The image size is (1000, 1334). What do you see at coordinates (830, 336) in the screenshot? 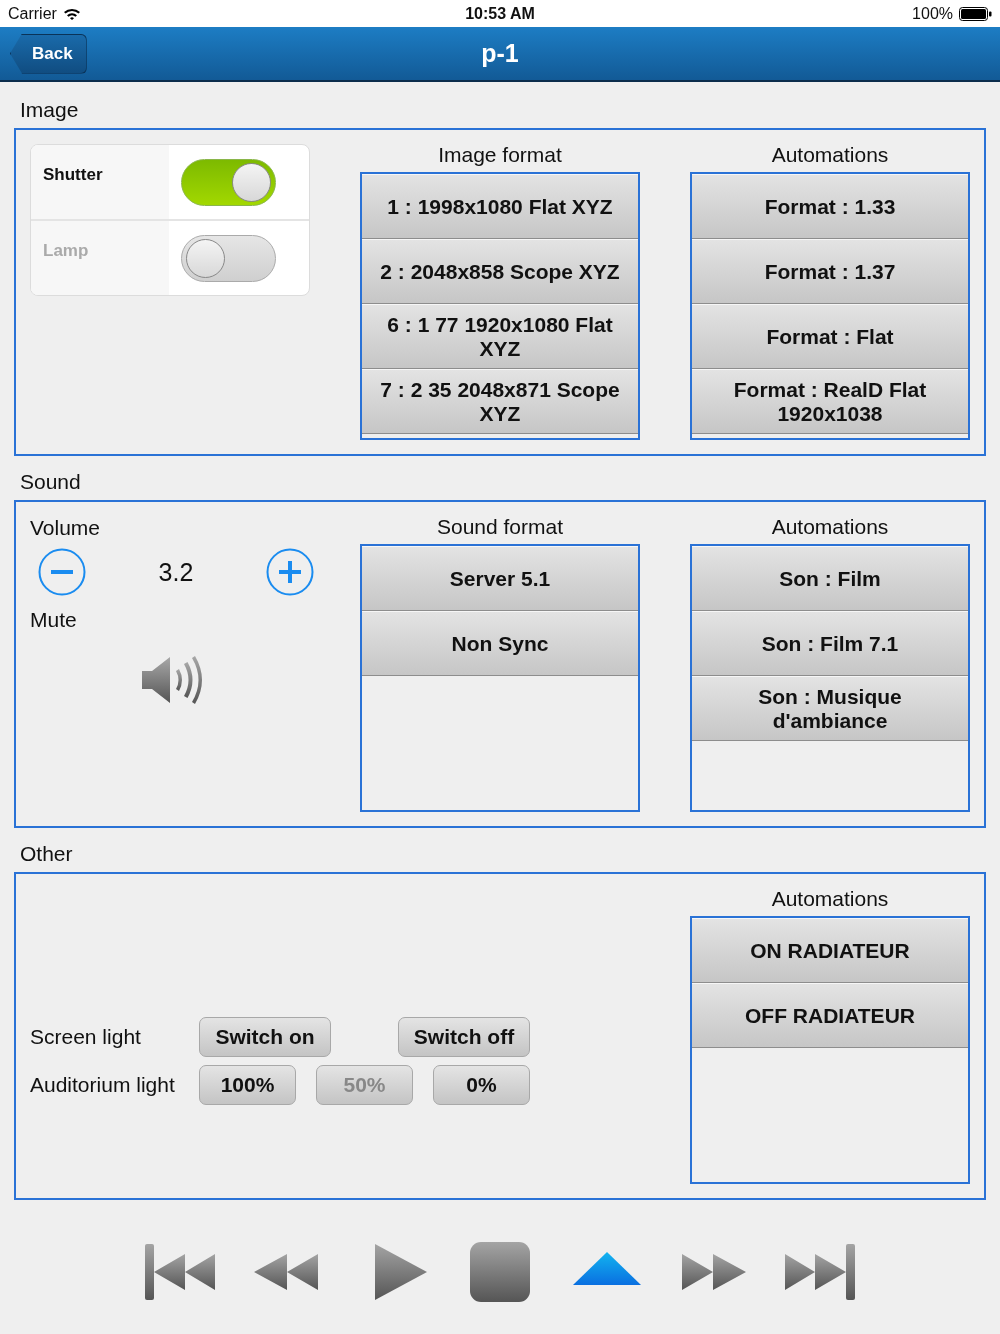
I see `list-item: Format : Flat` at bounding box center [830, 336].